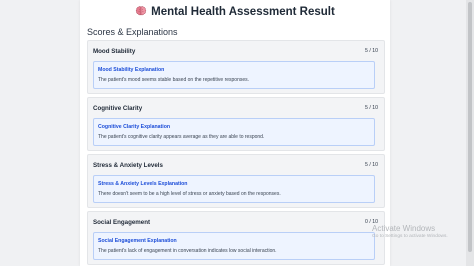 The image size is (474, 266). Describe the element at coordinates (470, 127) in the screenshot. I see `scrollbar-thumb` at that location.